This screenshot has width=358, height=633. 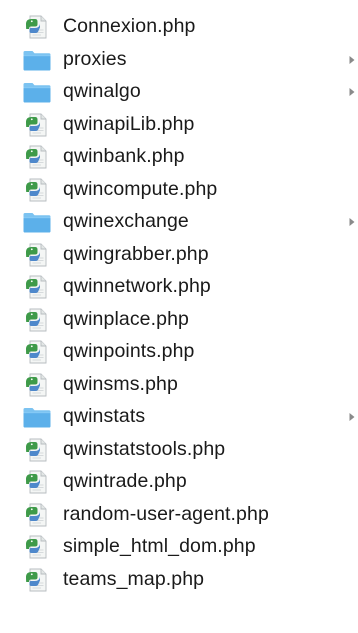 I want to click on file-name-label: teams_map.php, so click(x=134, y=578).